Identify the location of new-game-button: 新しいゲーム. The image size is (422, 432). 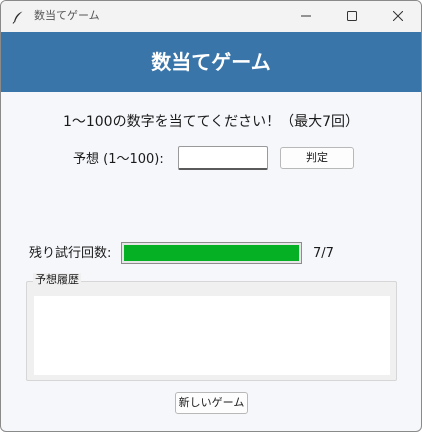
(211, 403).